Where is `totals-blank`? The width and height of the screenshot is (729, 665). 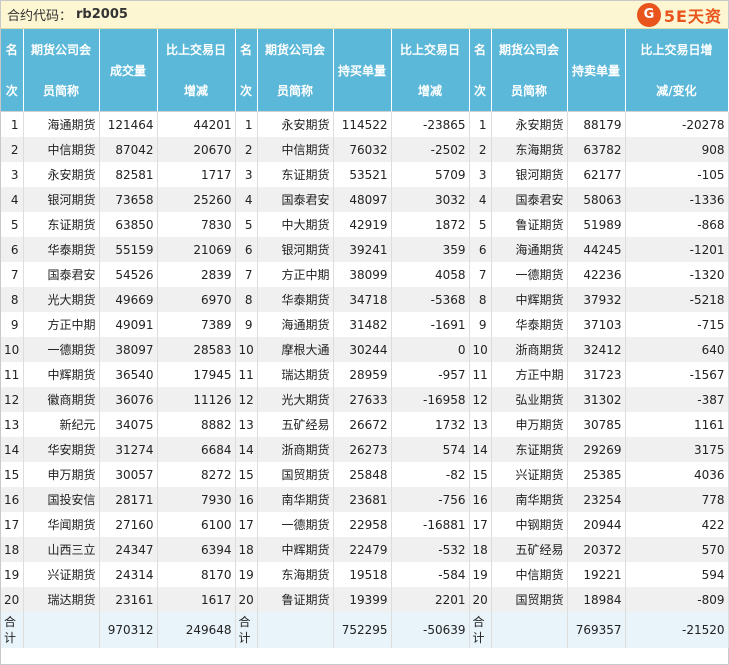
totals-blank is located at coordinates (295, 630).